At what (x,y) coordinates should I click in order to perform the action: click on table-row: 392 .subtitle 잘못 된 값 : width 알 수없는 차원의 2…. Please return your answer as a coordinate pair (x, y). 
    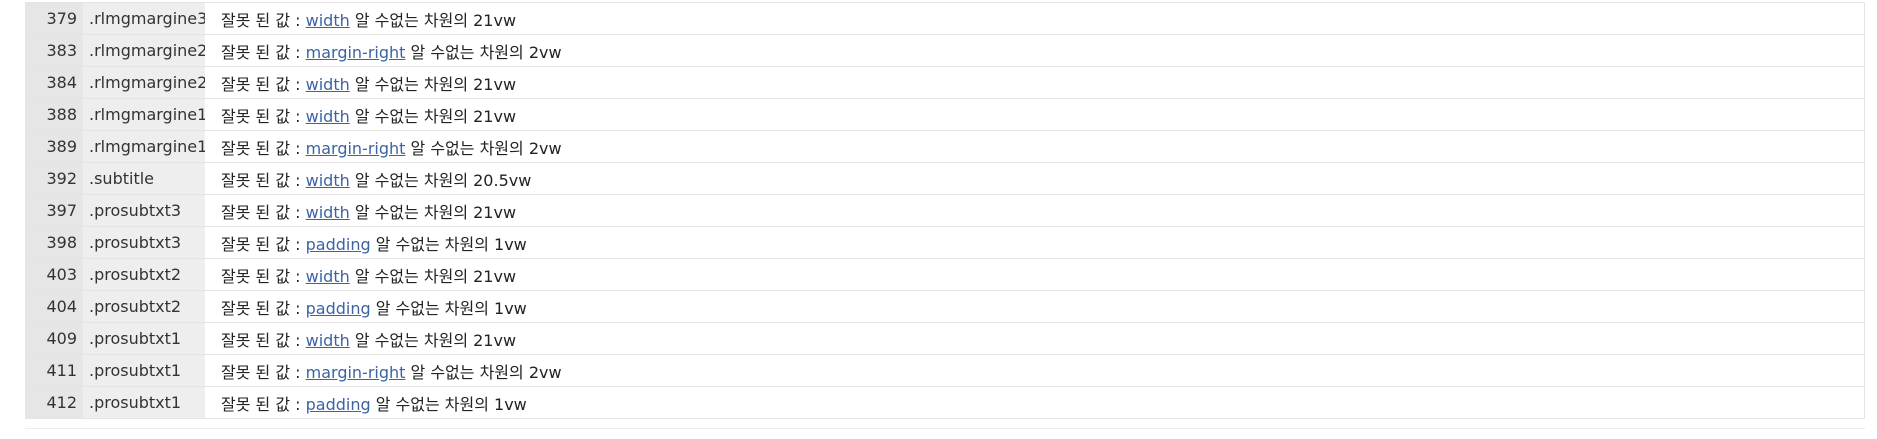
    Looking at the image, I should click on (945, 178).